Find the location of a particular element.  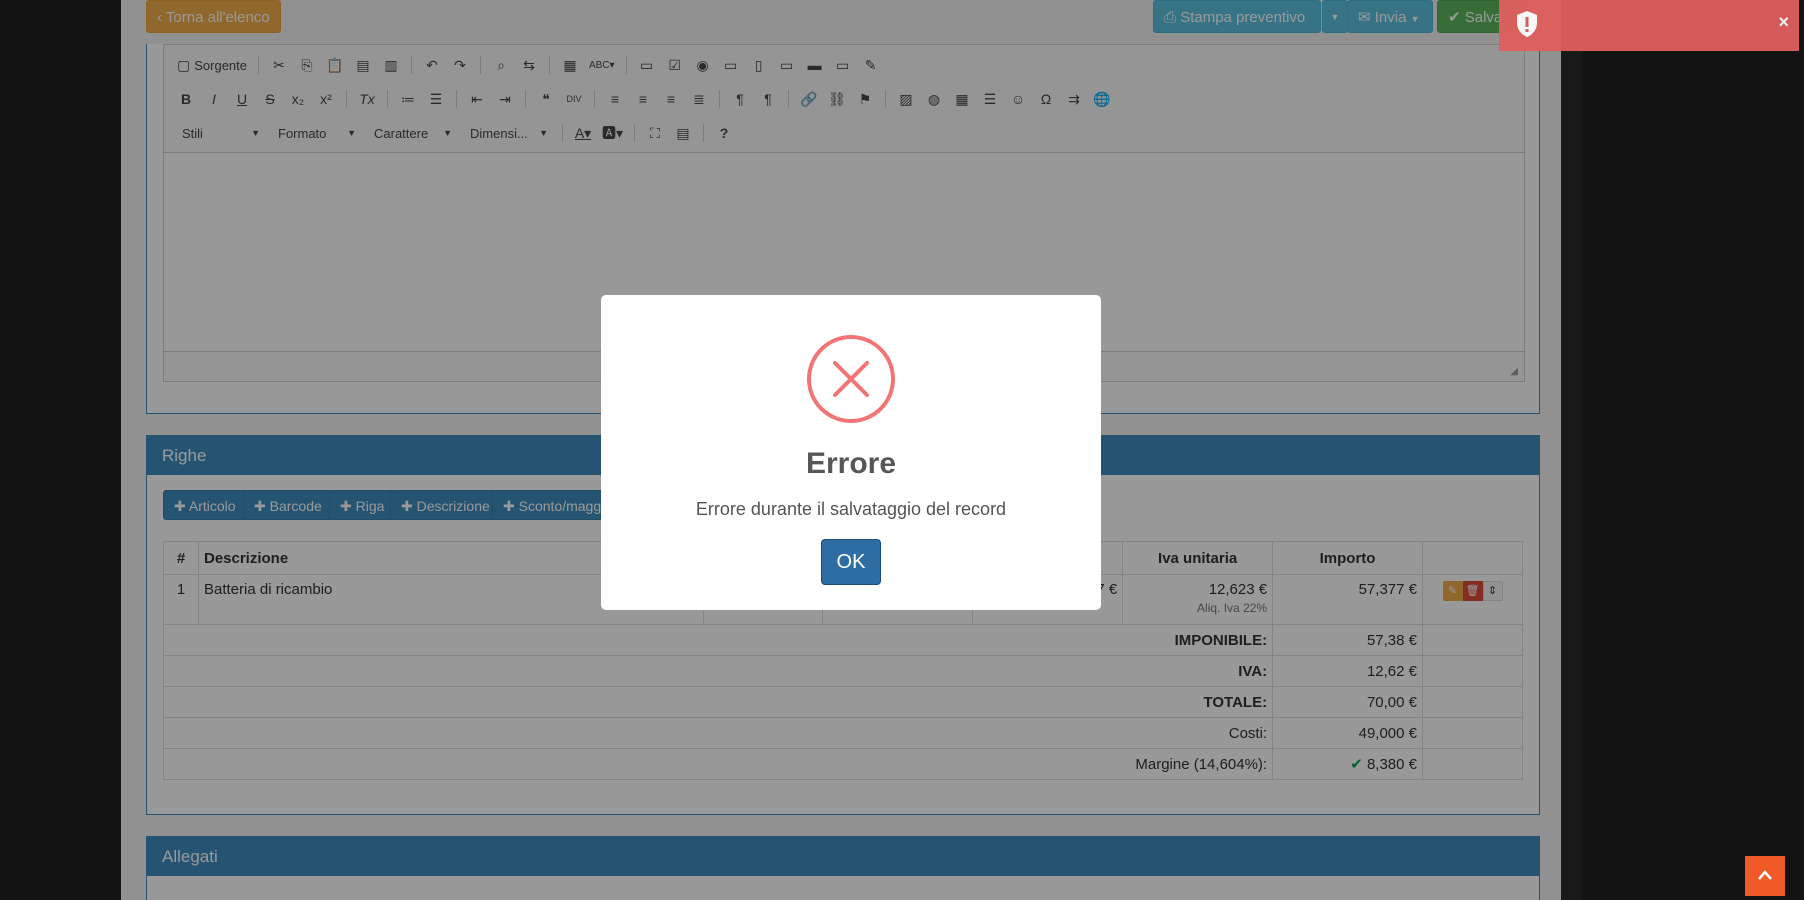

error-x-icon is located at coordinates (851, 379).